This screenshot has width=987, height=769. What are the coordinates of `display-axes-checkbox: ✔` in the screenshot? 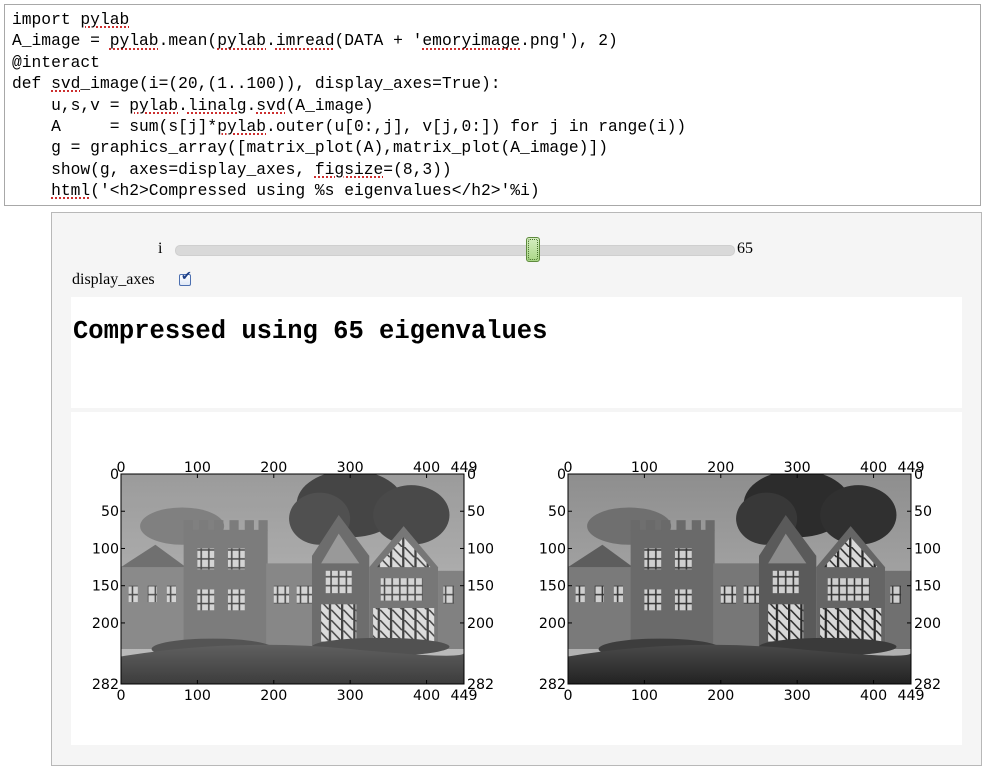 It's located at (185, 278).